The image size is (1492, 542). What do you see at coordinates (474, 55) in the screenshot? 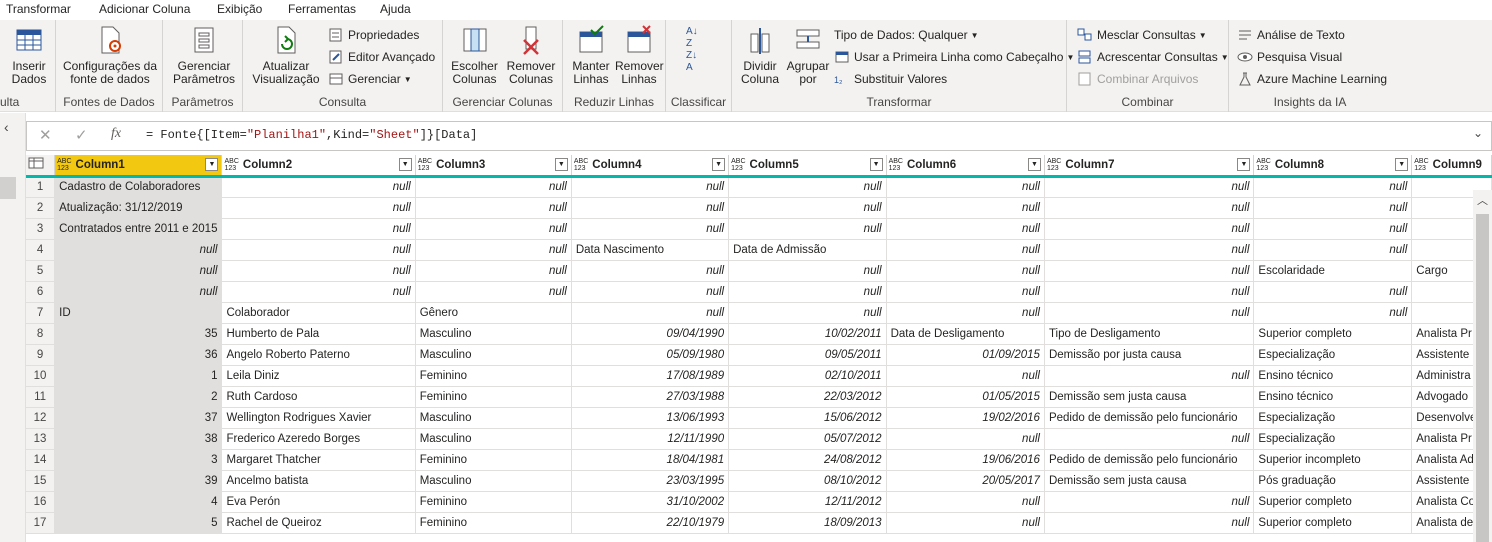
I see `choose-columns-button: Escolher Colunas` at bounding box center [474, 55].